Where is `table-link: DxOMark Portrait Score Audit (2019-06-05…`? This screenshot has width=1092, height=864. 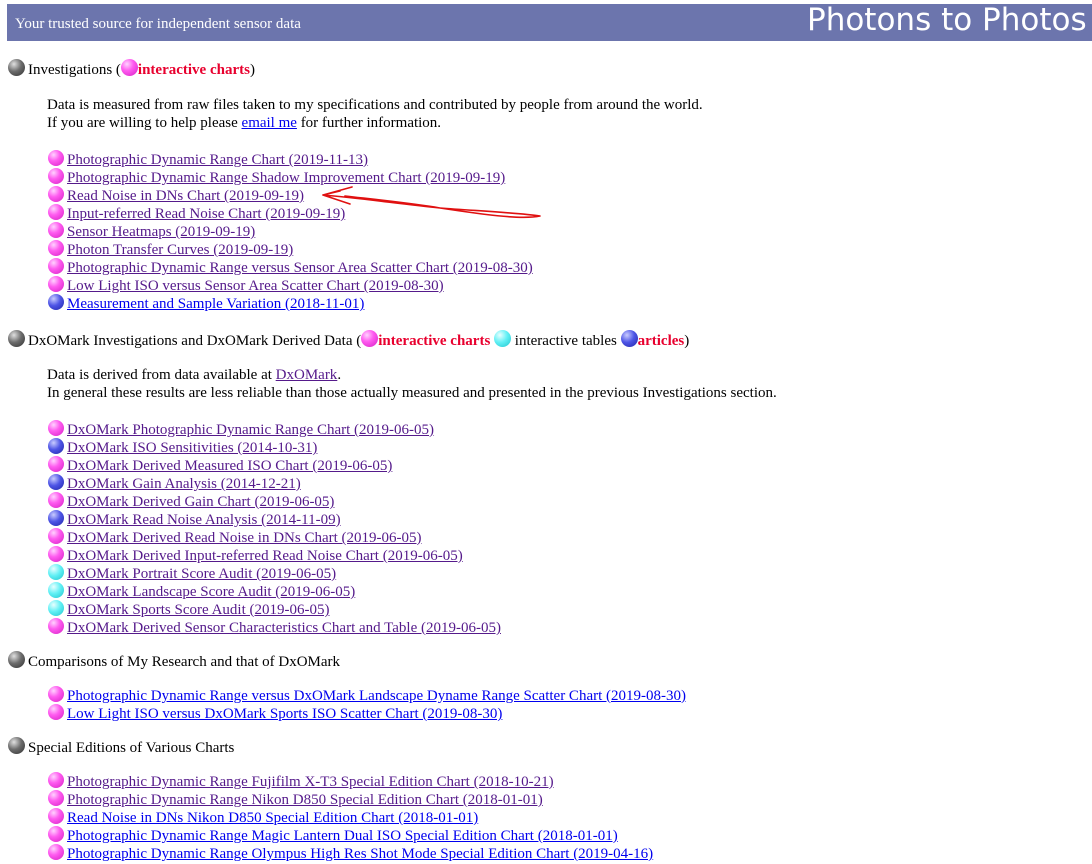
table-link: DxOMark Portrait Score Audit (2019-06-05… is located at coordinates (201, 574).